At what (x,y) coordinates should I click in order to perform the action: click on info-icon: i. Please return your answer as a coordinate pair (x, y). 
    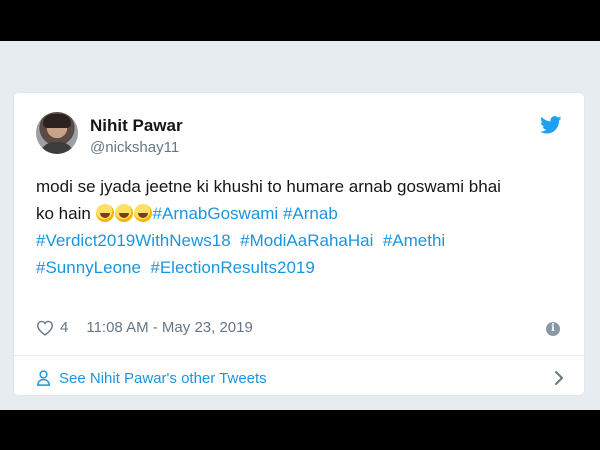
    Looking at the image, I should click on (553, 329).